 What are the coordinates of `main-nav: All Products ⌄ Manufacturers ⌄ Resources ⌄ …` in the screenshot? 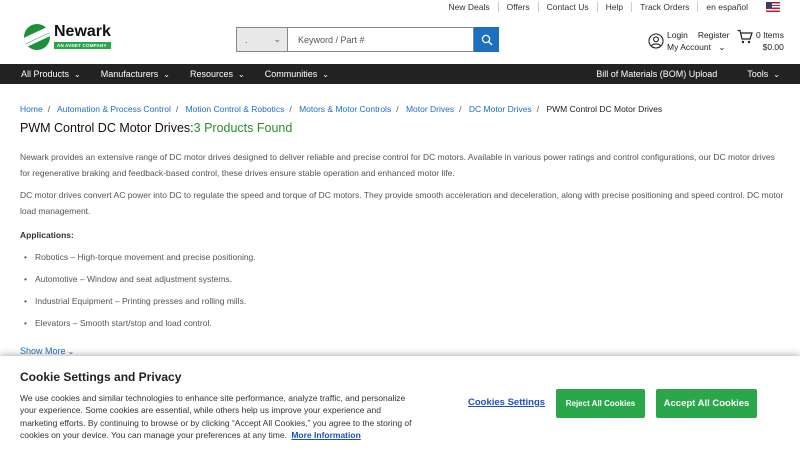 It's located at (400, 74).